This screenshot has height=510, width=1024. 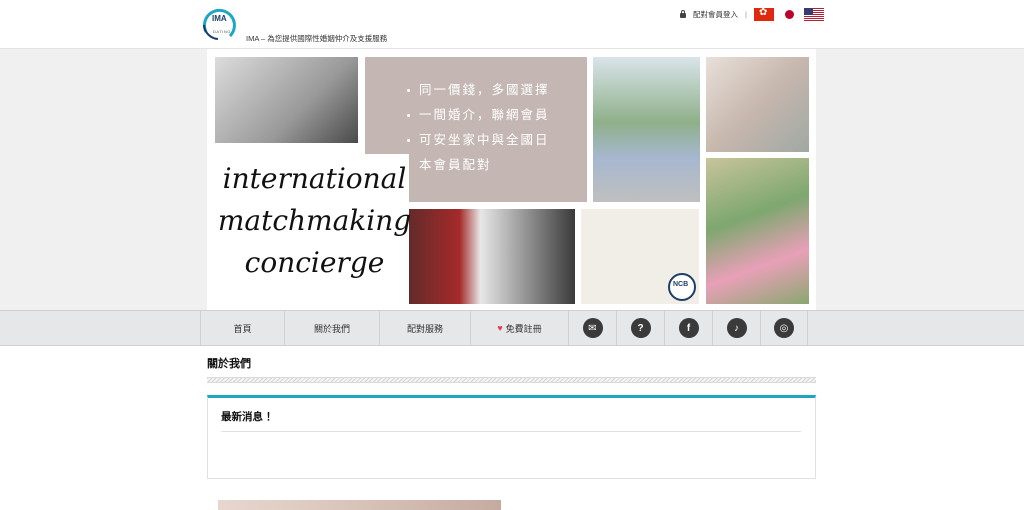 I want to click on tiktok-icon: ♪, so click(x=736, y=328).